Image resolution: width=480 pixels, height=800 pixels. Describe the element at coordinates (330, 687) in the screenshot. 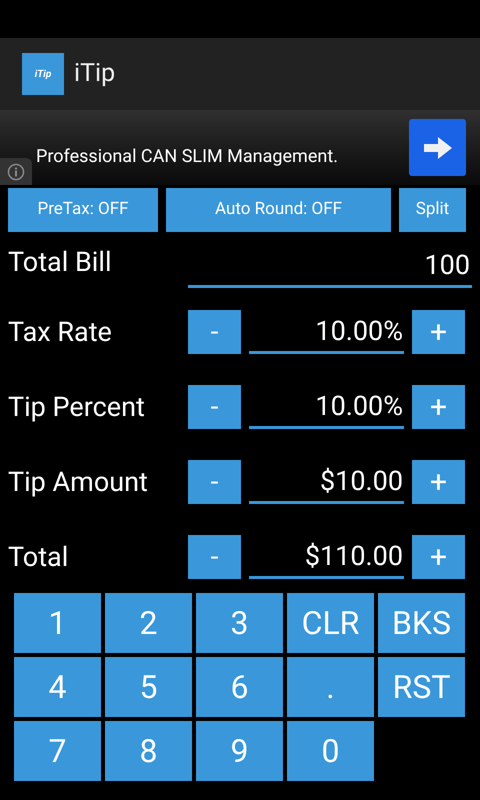

I see `keypad-key: .` at that location.